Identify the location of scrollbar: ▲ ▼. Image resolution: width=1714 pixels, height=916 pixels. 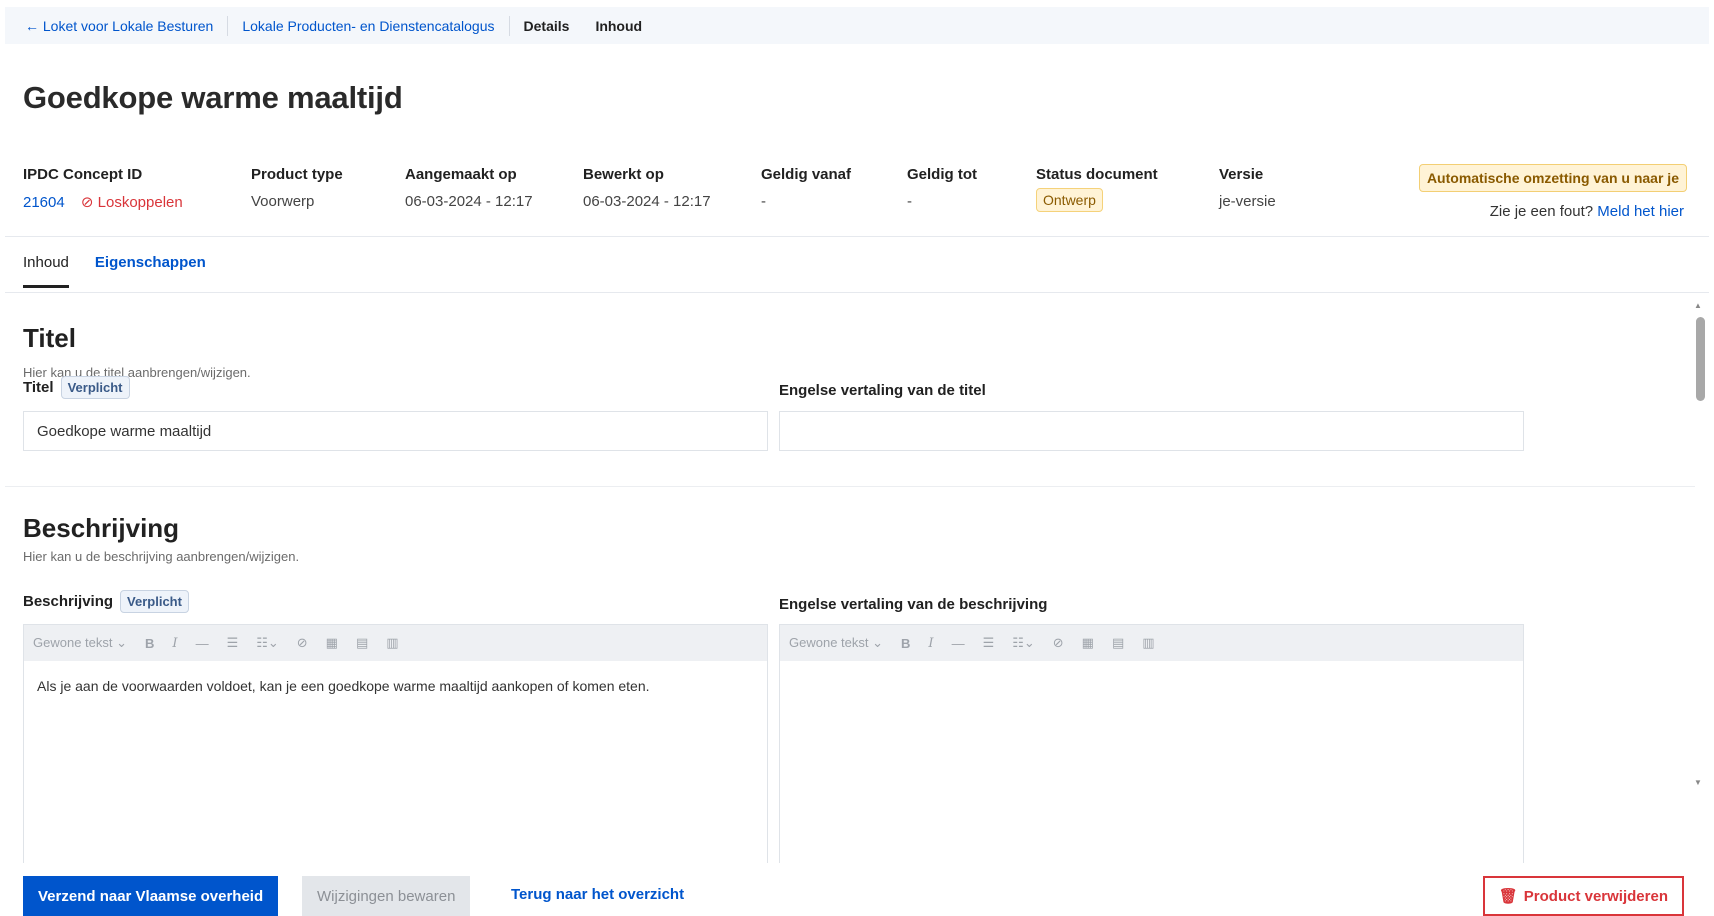
(1699, 578).